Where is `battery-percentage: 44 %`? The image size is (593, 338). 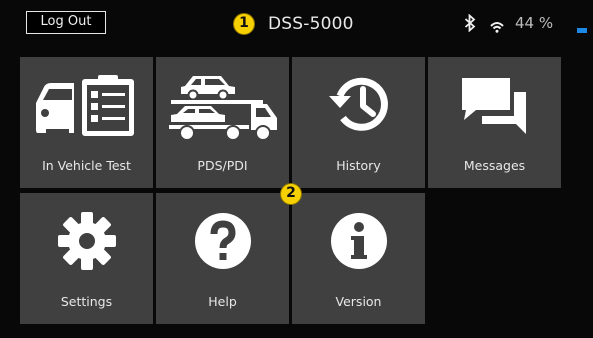
battery-percentage: 44 % is located at coordinates (534, 23).